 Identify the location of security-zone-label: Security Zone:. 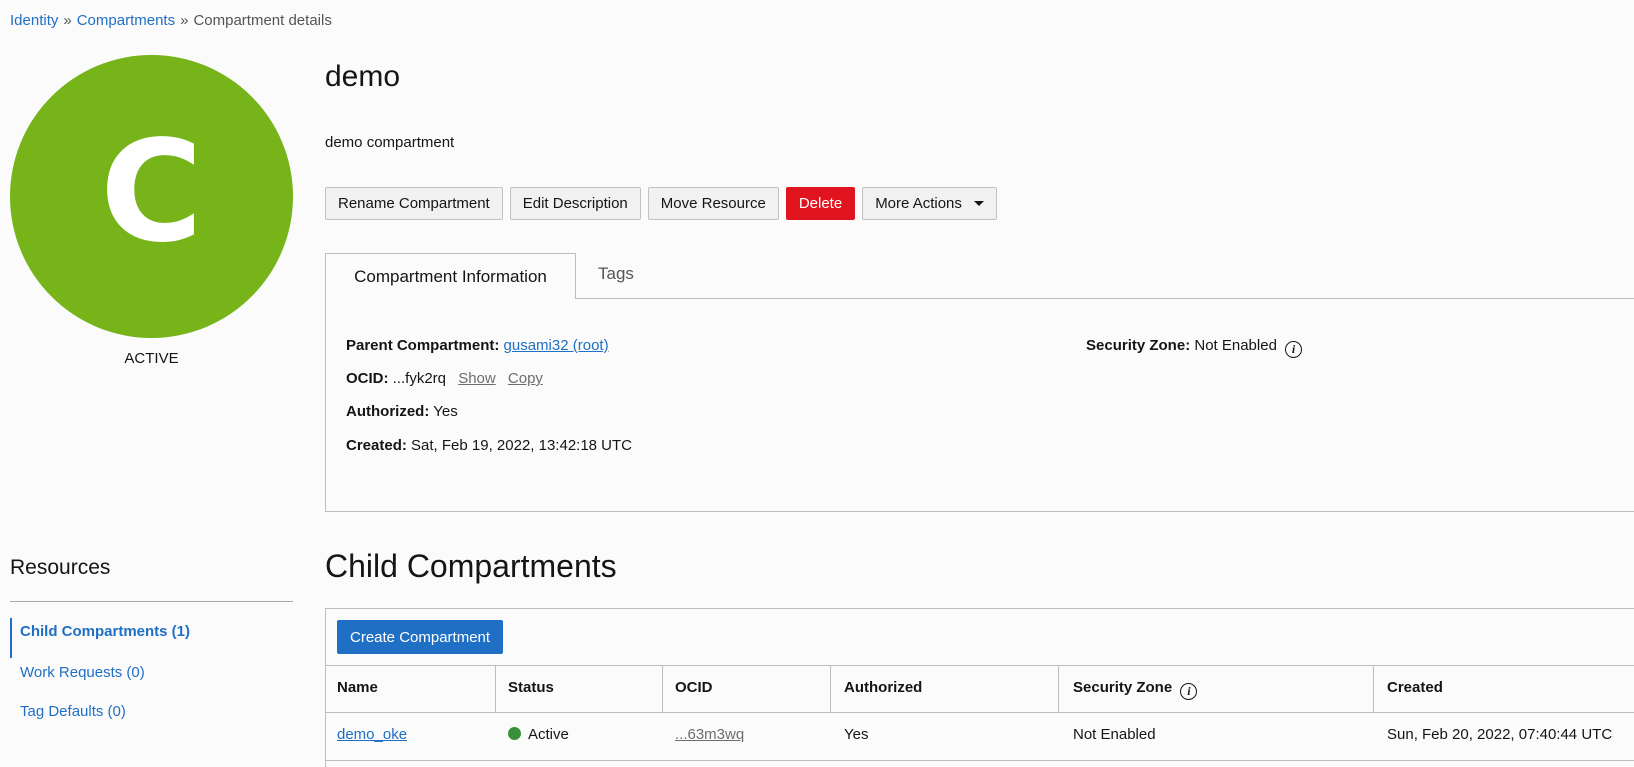
(1138, 345).